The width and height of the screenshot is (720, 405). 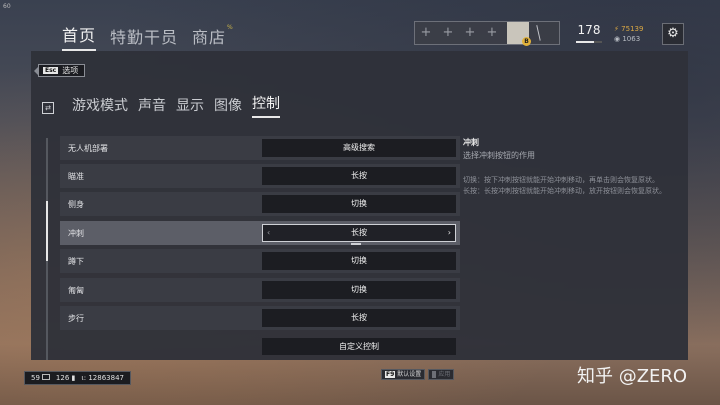 I want to click on options-tabs: ⇄ 游戏模式 声音 显示 图像 控制, so click(x=161, y=105).